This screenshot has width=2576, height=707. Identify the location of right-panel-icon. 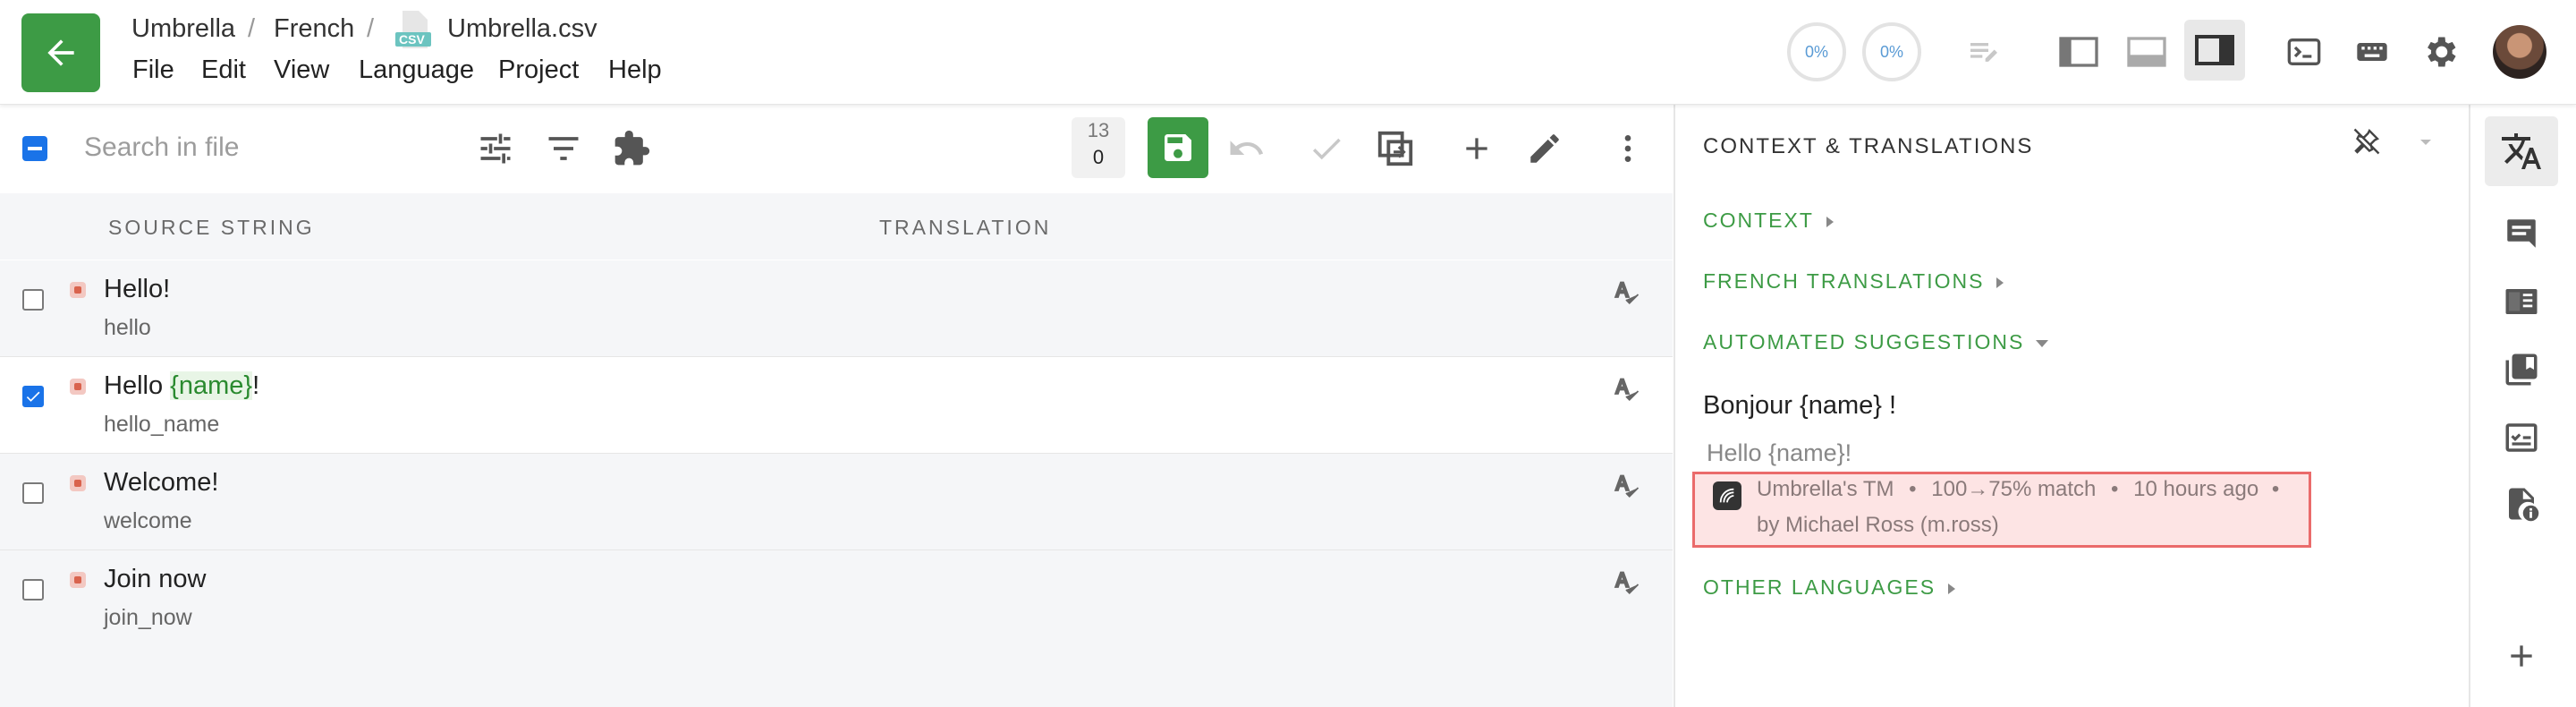
(2214, 50).